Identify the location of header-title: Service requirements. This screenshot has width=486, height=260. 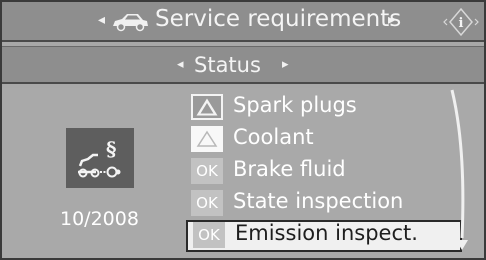
(278, 19).